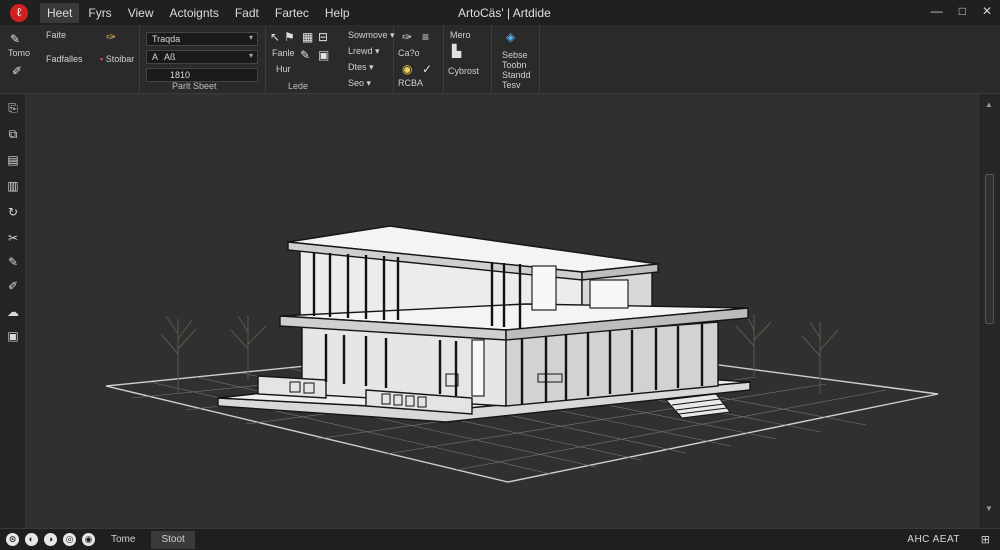  I want to click on document-tool-icon: ▥, so click(13, 186).